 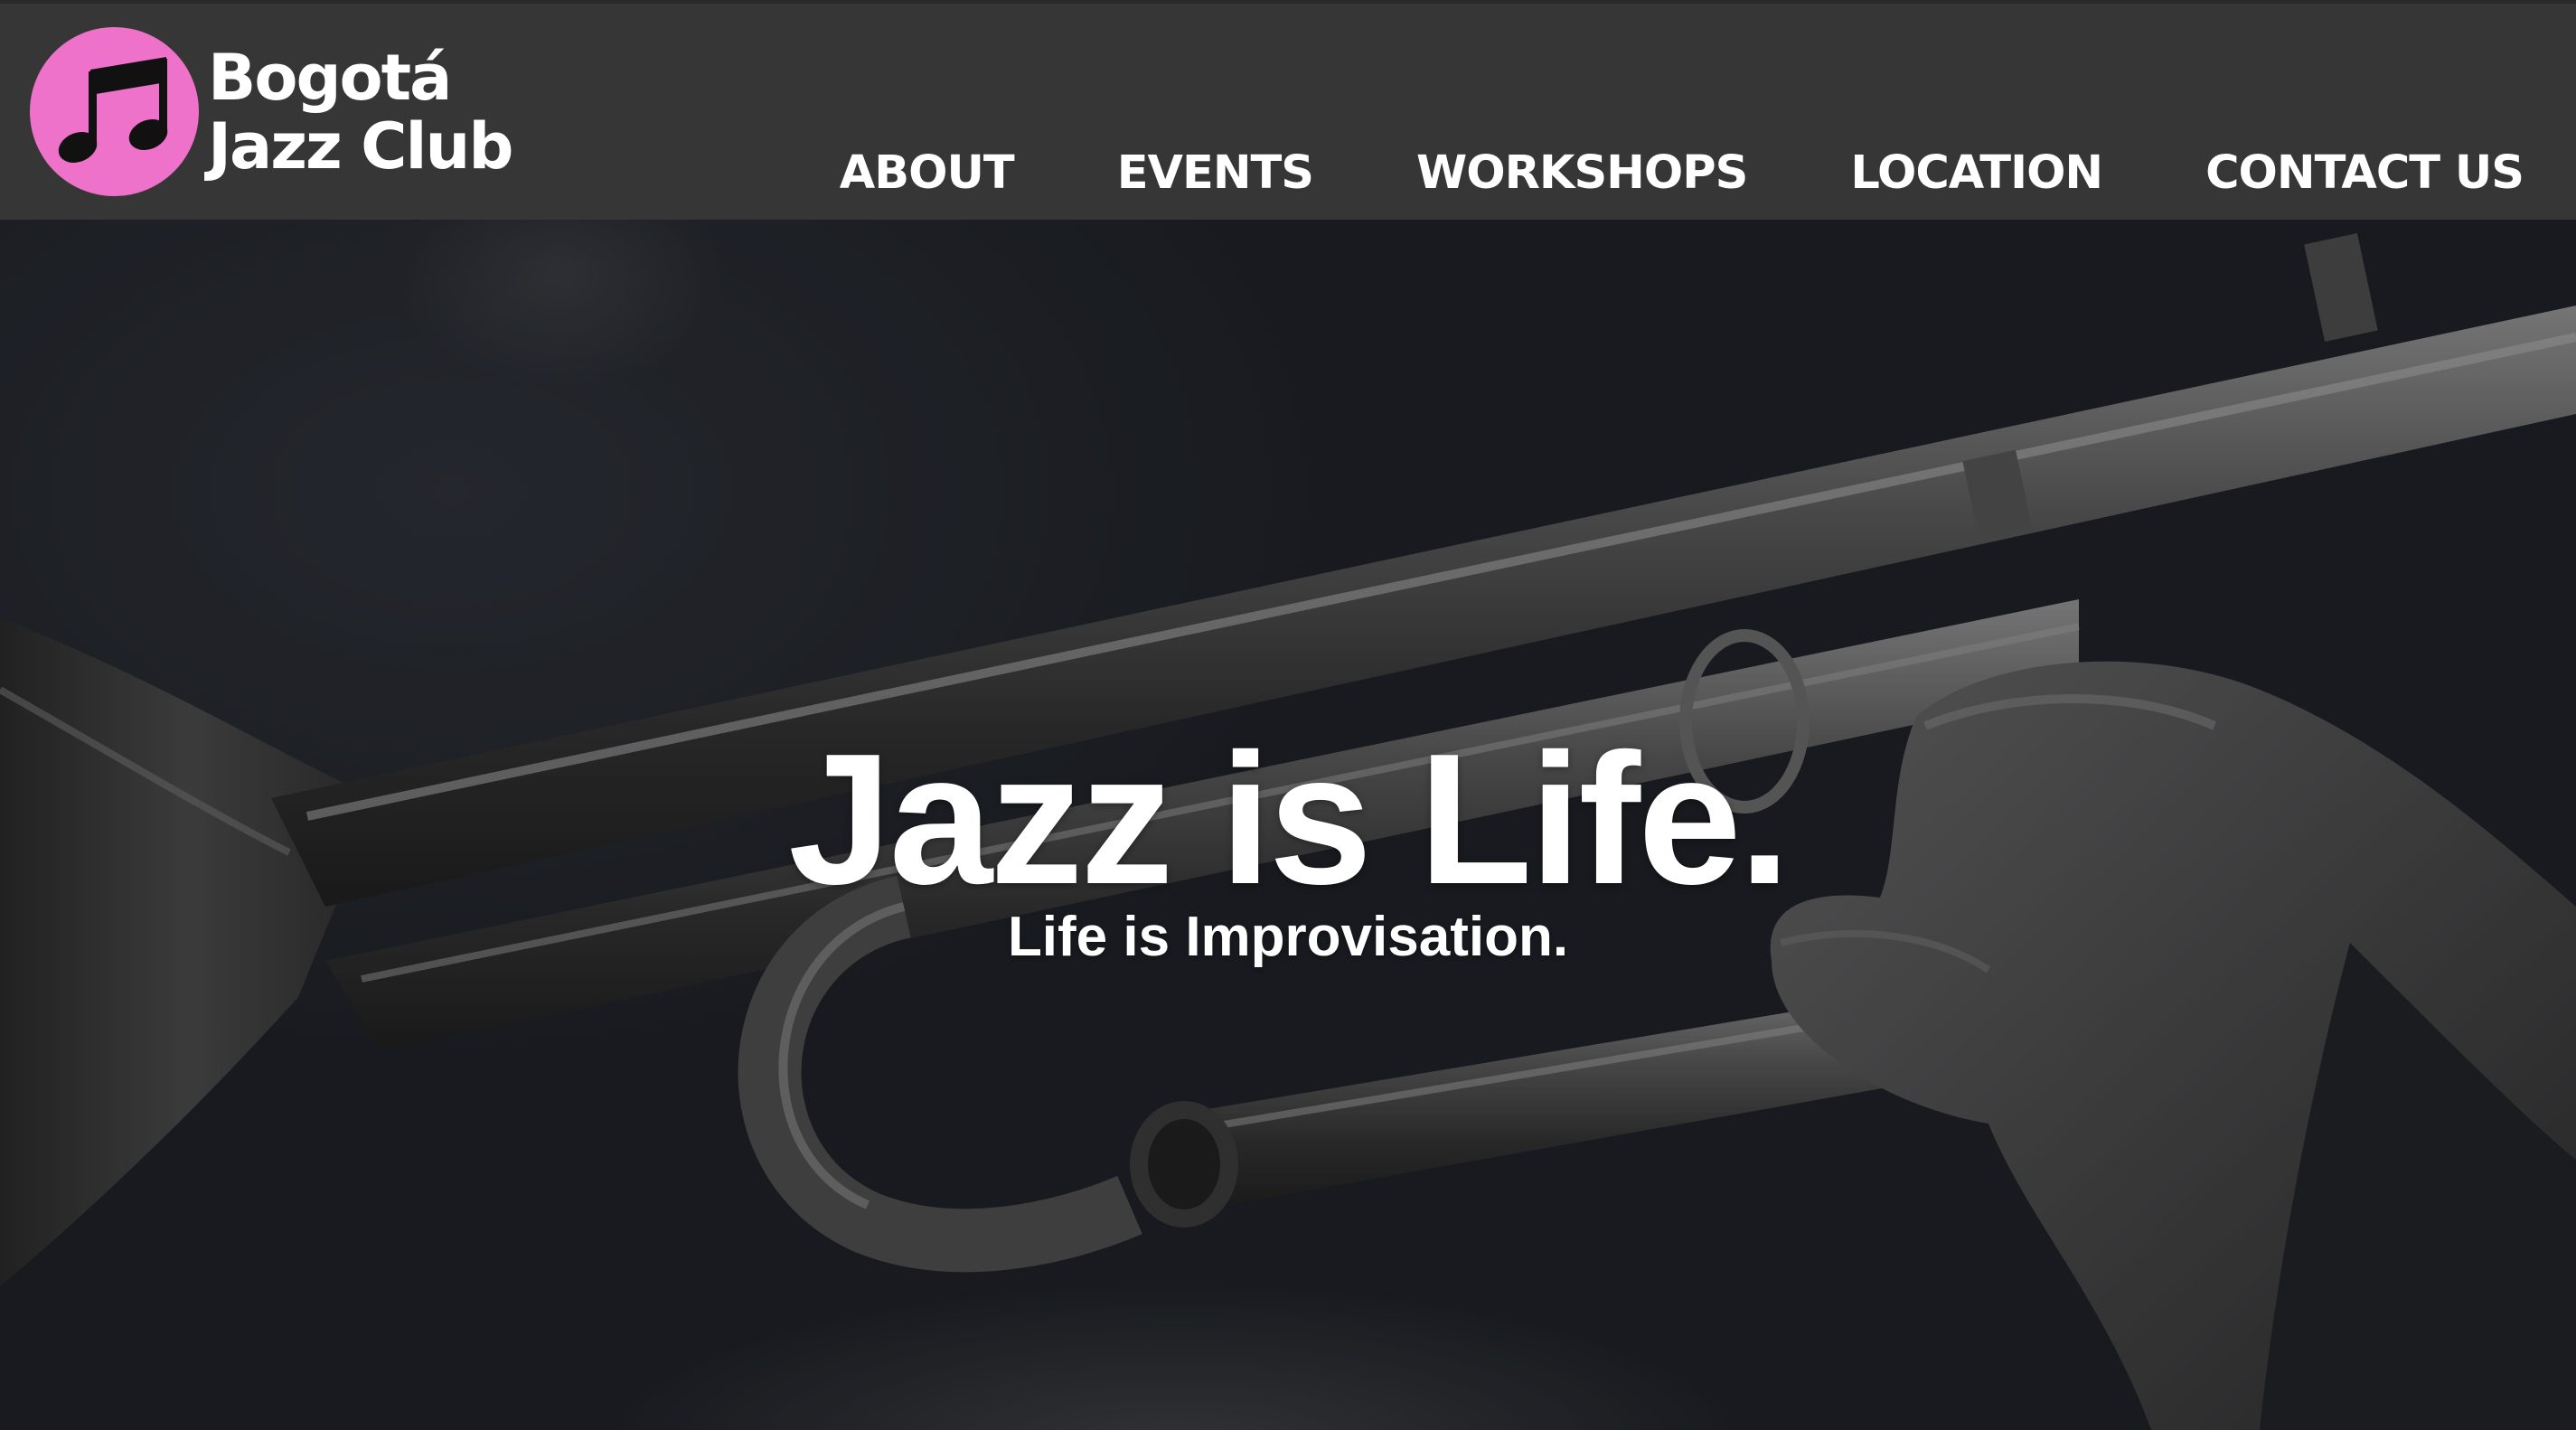 What do you see at coordinates (1289, 819) in the screenshot?
I see `hero-title: Jazz is Life.` at bounding box center [1289, 819].